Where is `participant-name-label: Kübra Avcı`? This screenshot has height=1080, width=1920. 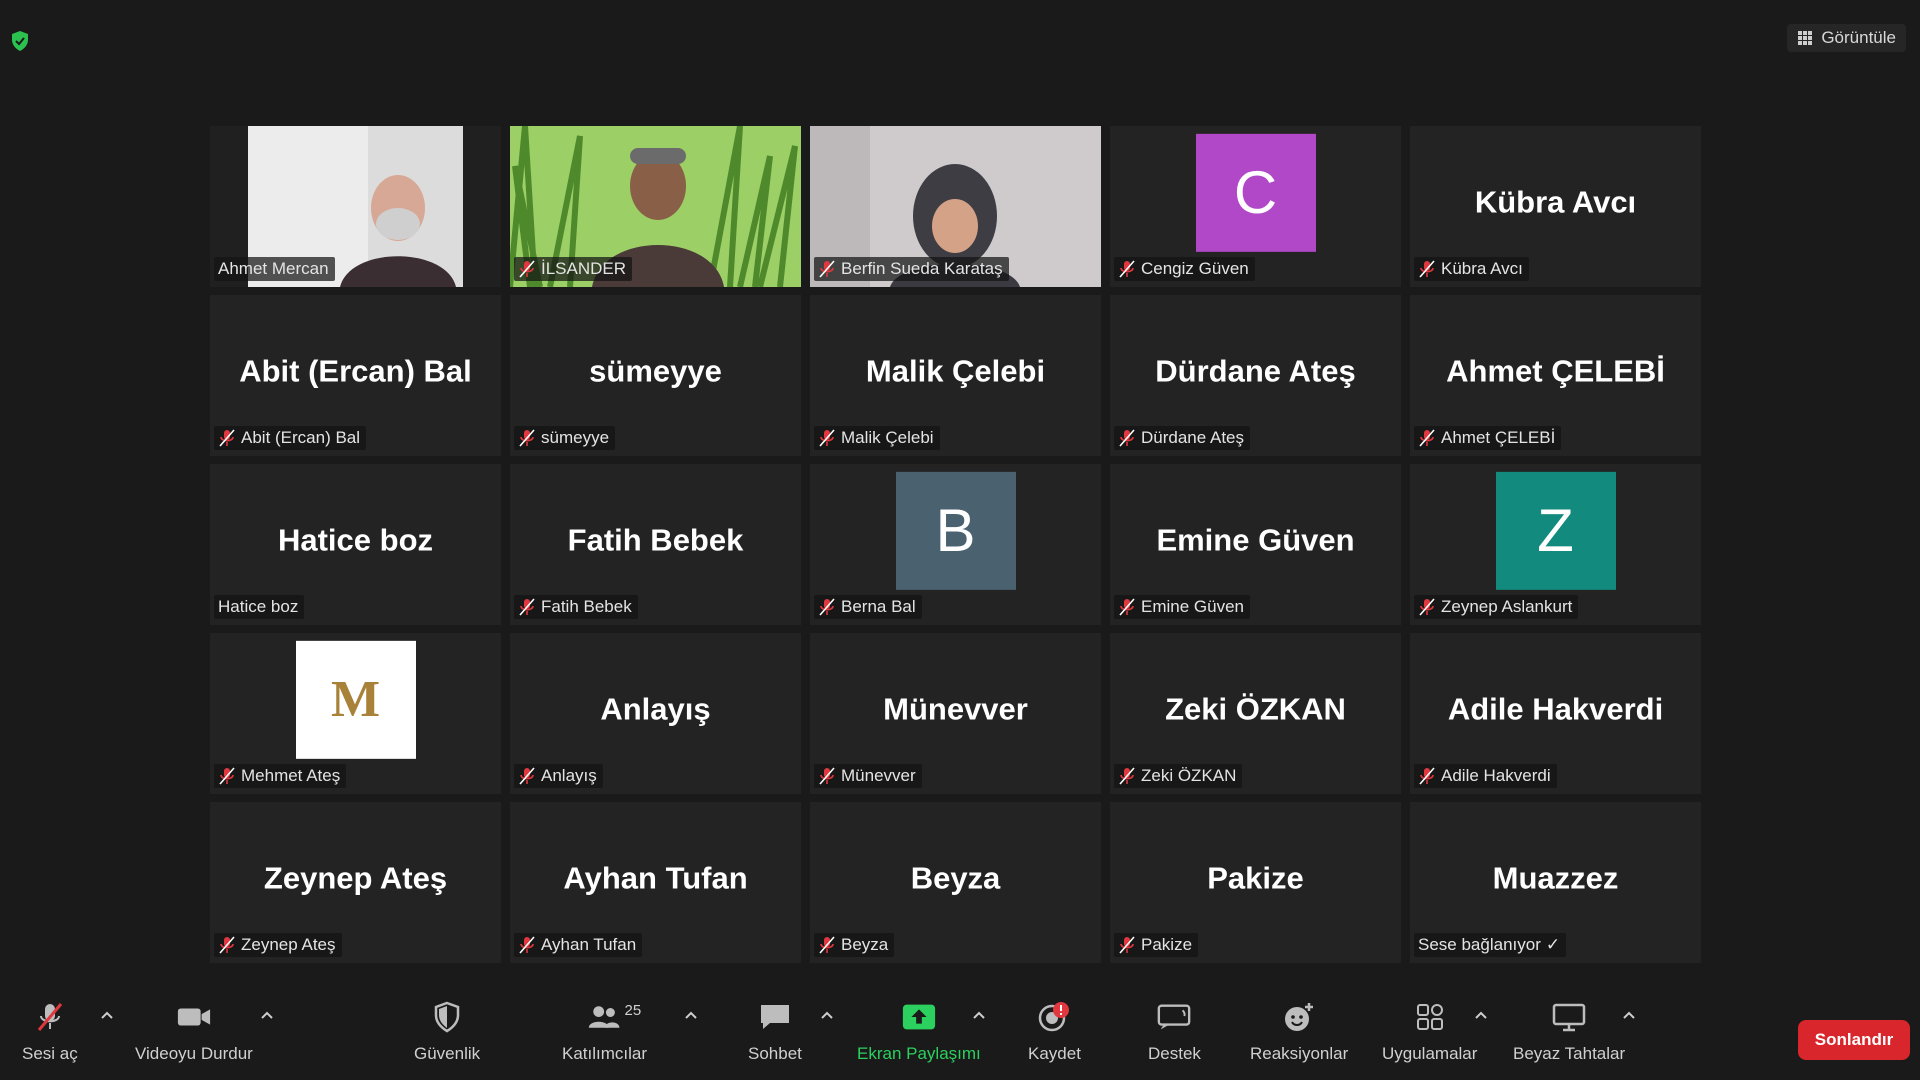 participant-name-label: Kübra Avcı is located at coordinates (1471, 269).